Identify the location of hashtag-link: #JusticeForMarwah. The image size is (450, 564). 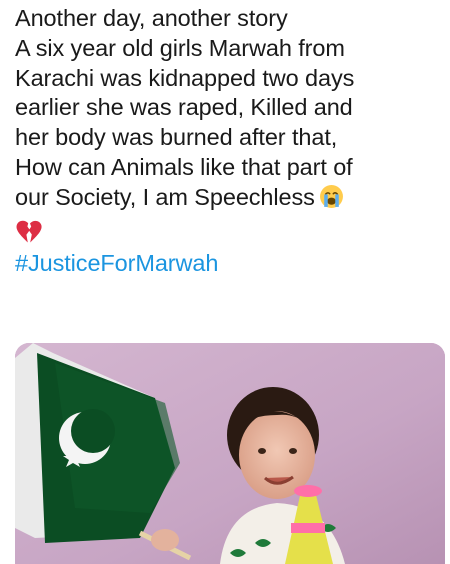
(230, 264).